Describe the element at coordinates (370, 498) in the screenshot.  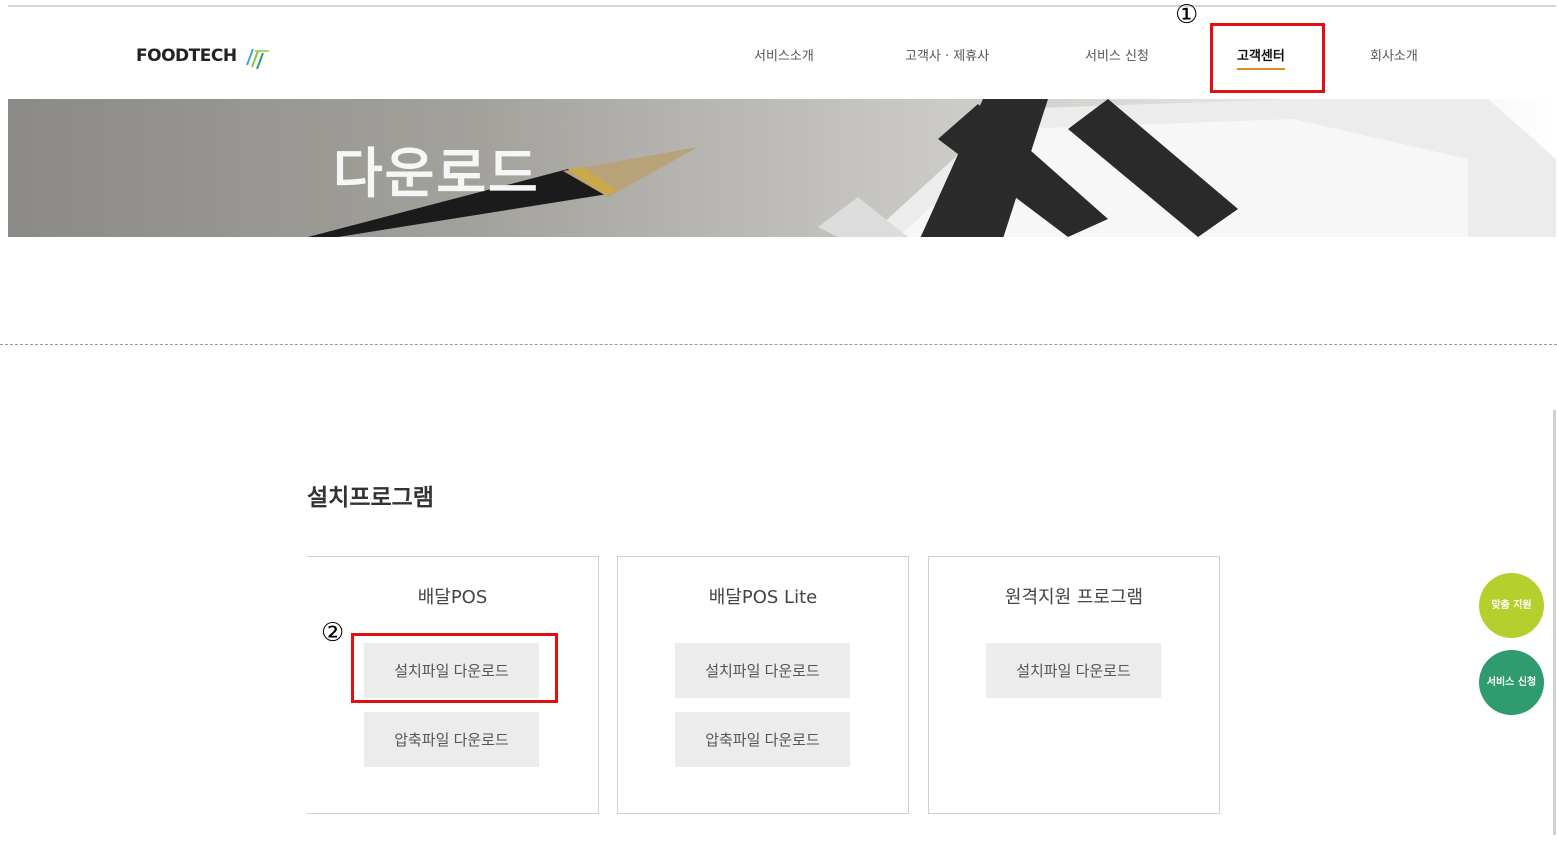
I see `section-title: 설치프로그램` at that location.